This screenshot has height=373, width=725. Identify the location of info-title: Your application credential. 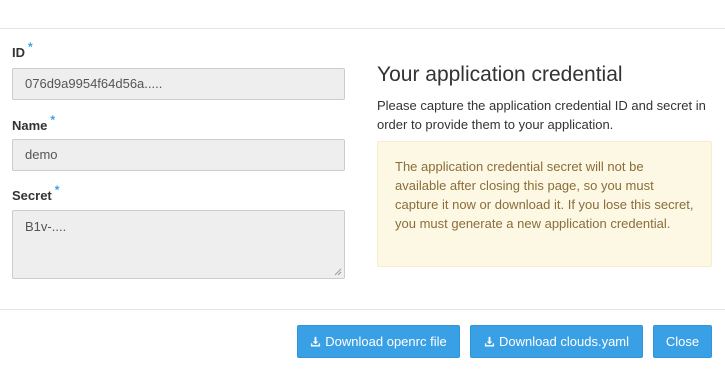
(500, 74).